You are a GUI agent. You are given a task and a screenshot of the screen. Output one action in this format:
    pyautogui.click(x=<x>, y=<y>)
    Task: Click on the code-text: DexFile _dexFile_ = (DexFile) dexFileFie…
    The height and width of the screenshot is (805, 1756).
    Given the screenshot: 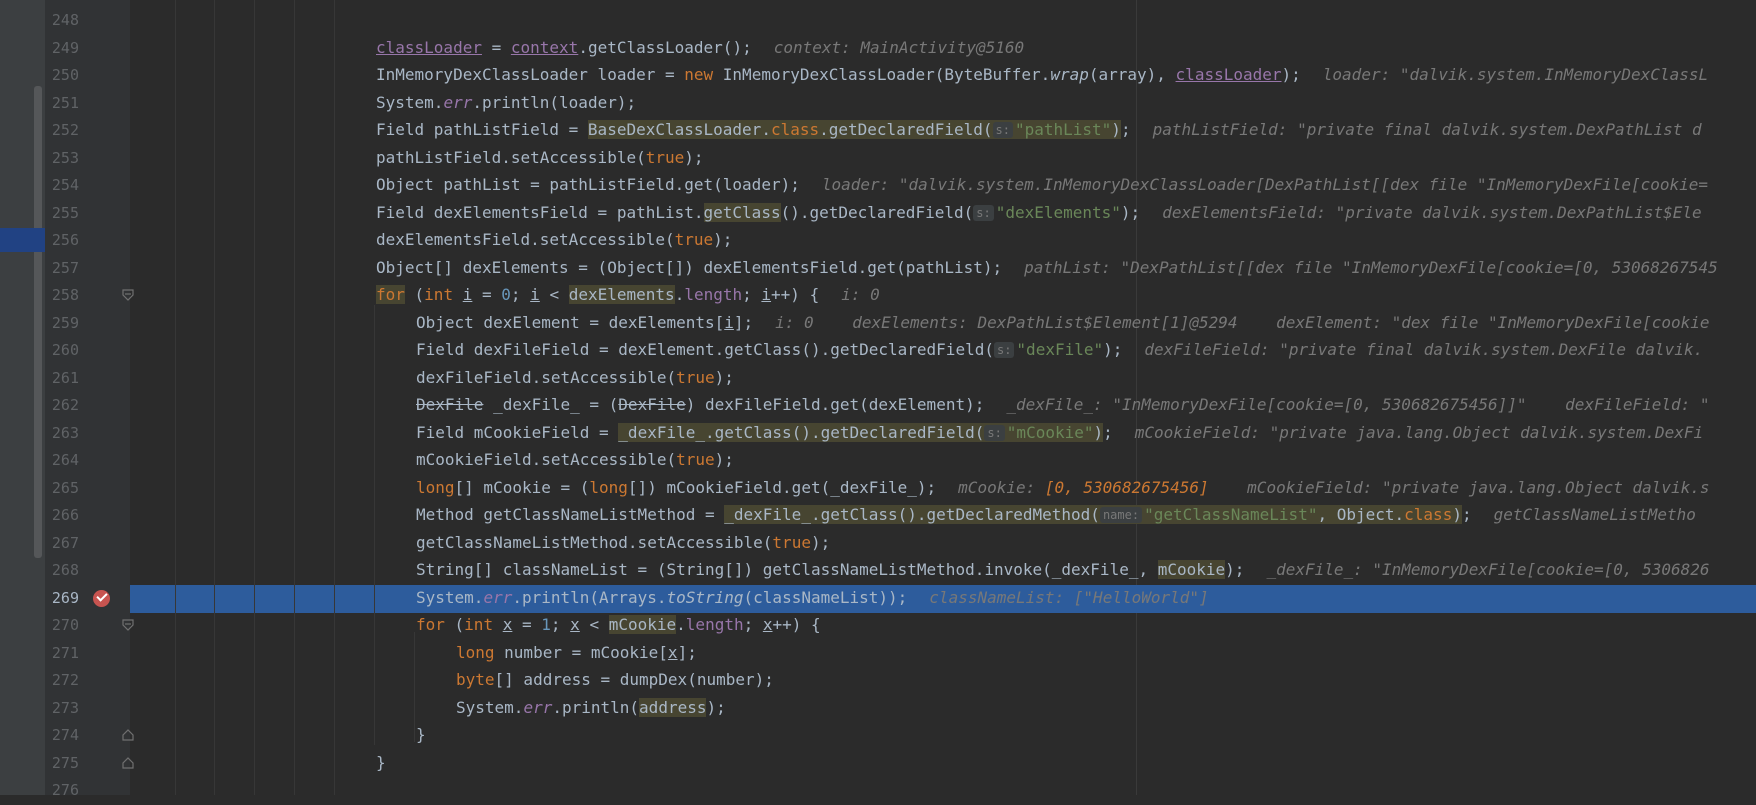 What is the action you would take?
    pyautogui.click(x=1063, y=404)
    